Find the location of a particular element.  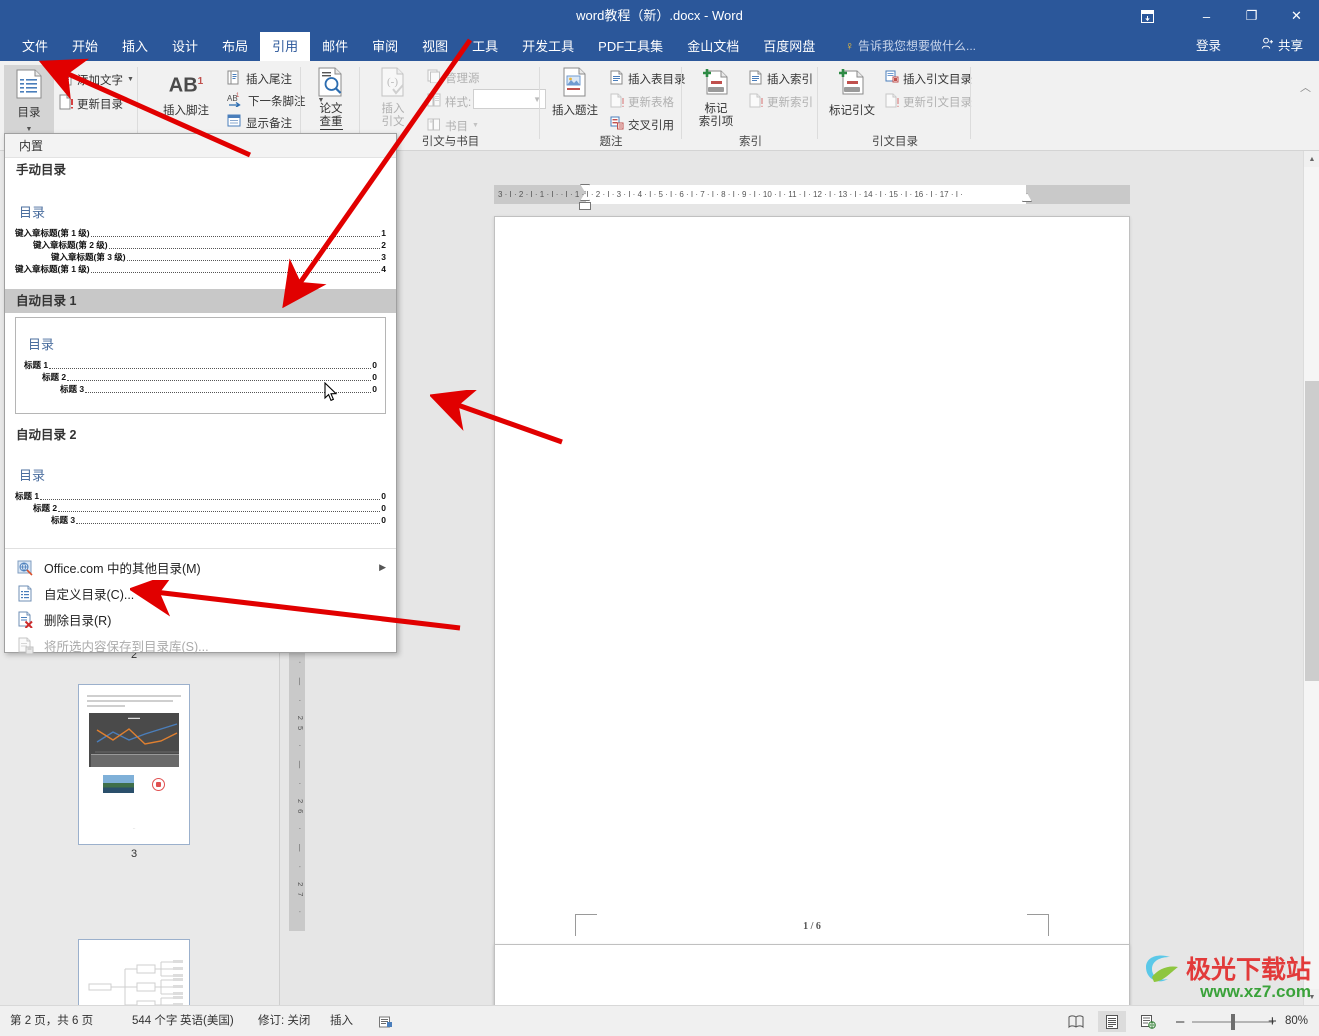

sign-in-button: 登录 is located at coordinates (1208, 46).